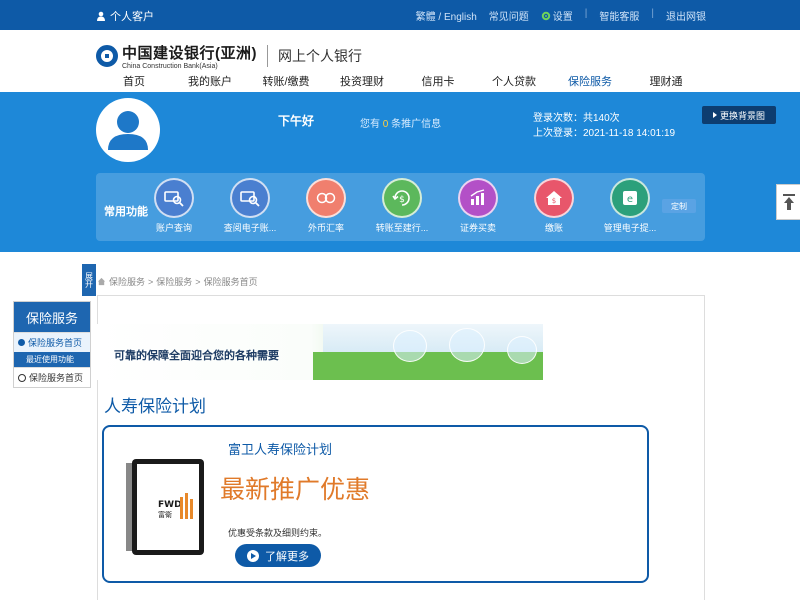 This screenshot has width=800, height=600. I want to click on nav-my-account: 我的账户, so click(210, 81).